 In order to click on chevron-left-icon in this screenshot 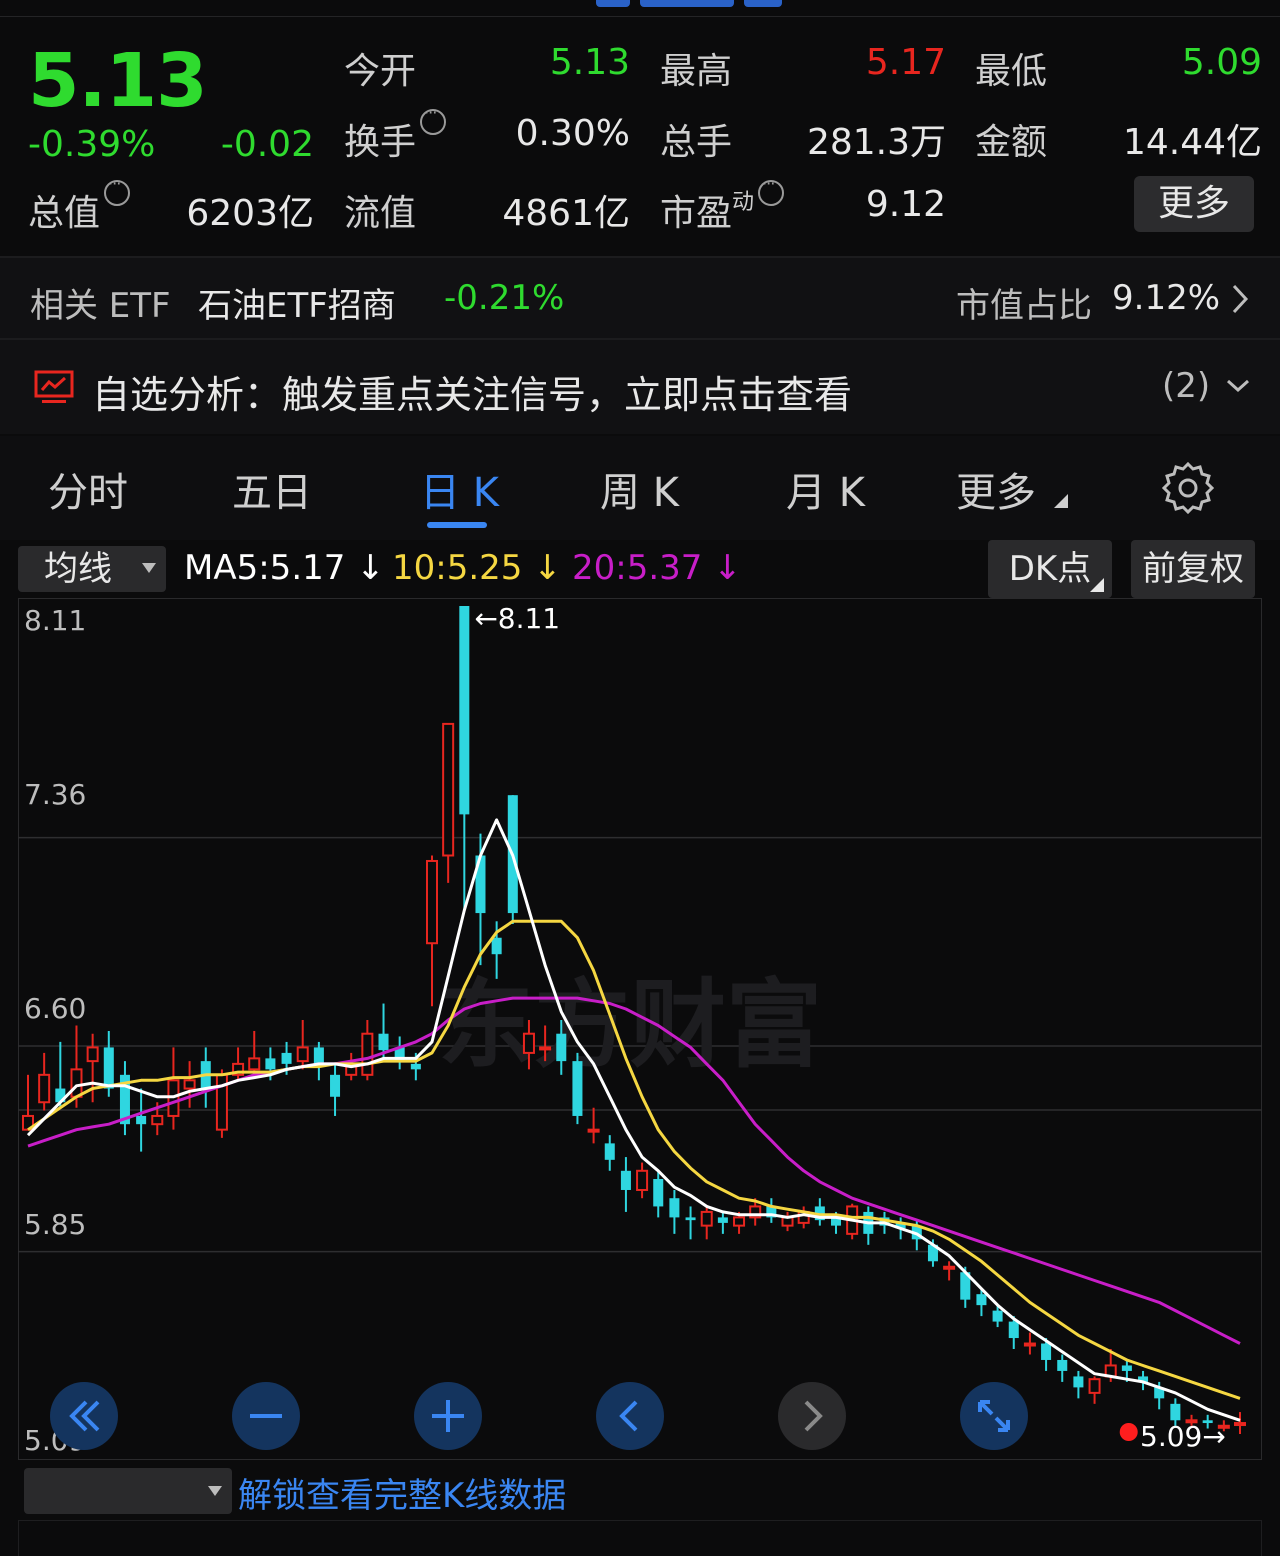, I will do `click(628, 1416)`.